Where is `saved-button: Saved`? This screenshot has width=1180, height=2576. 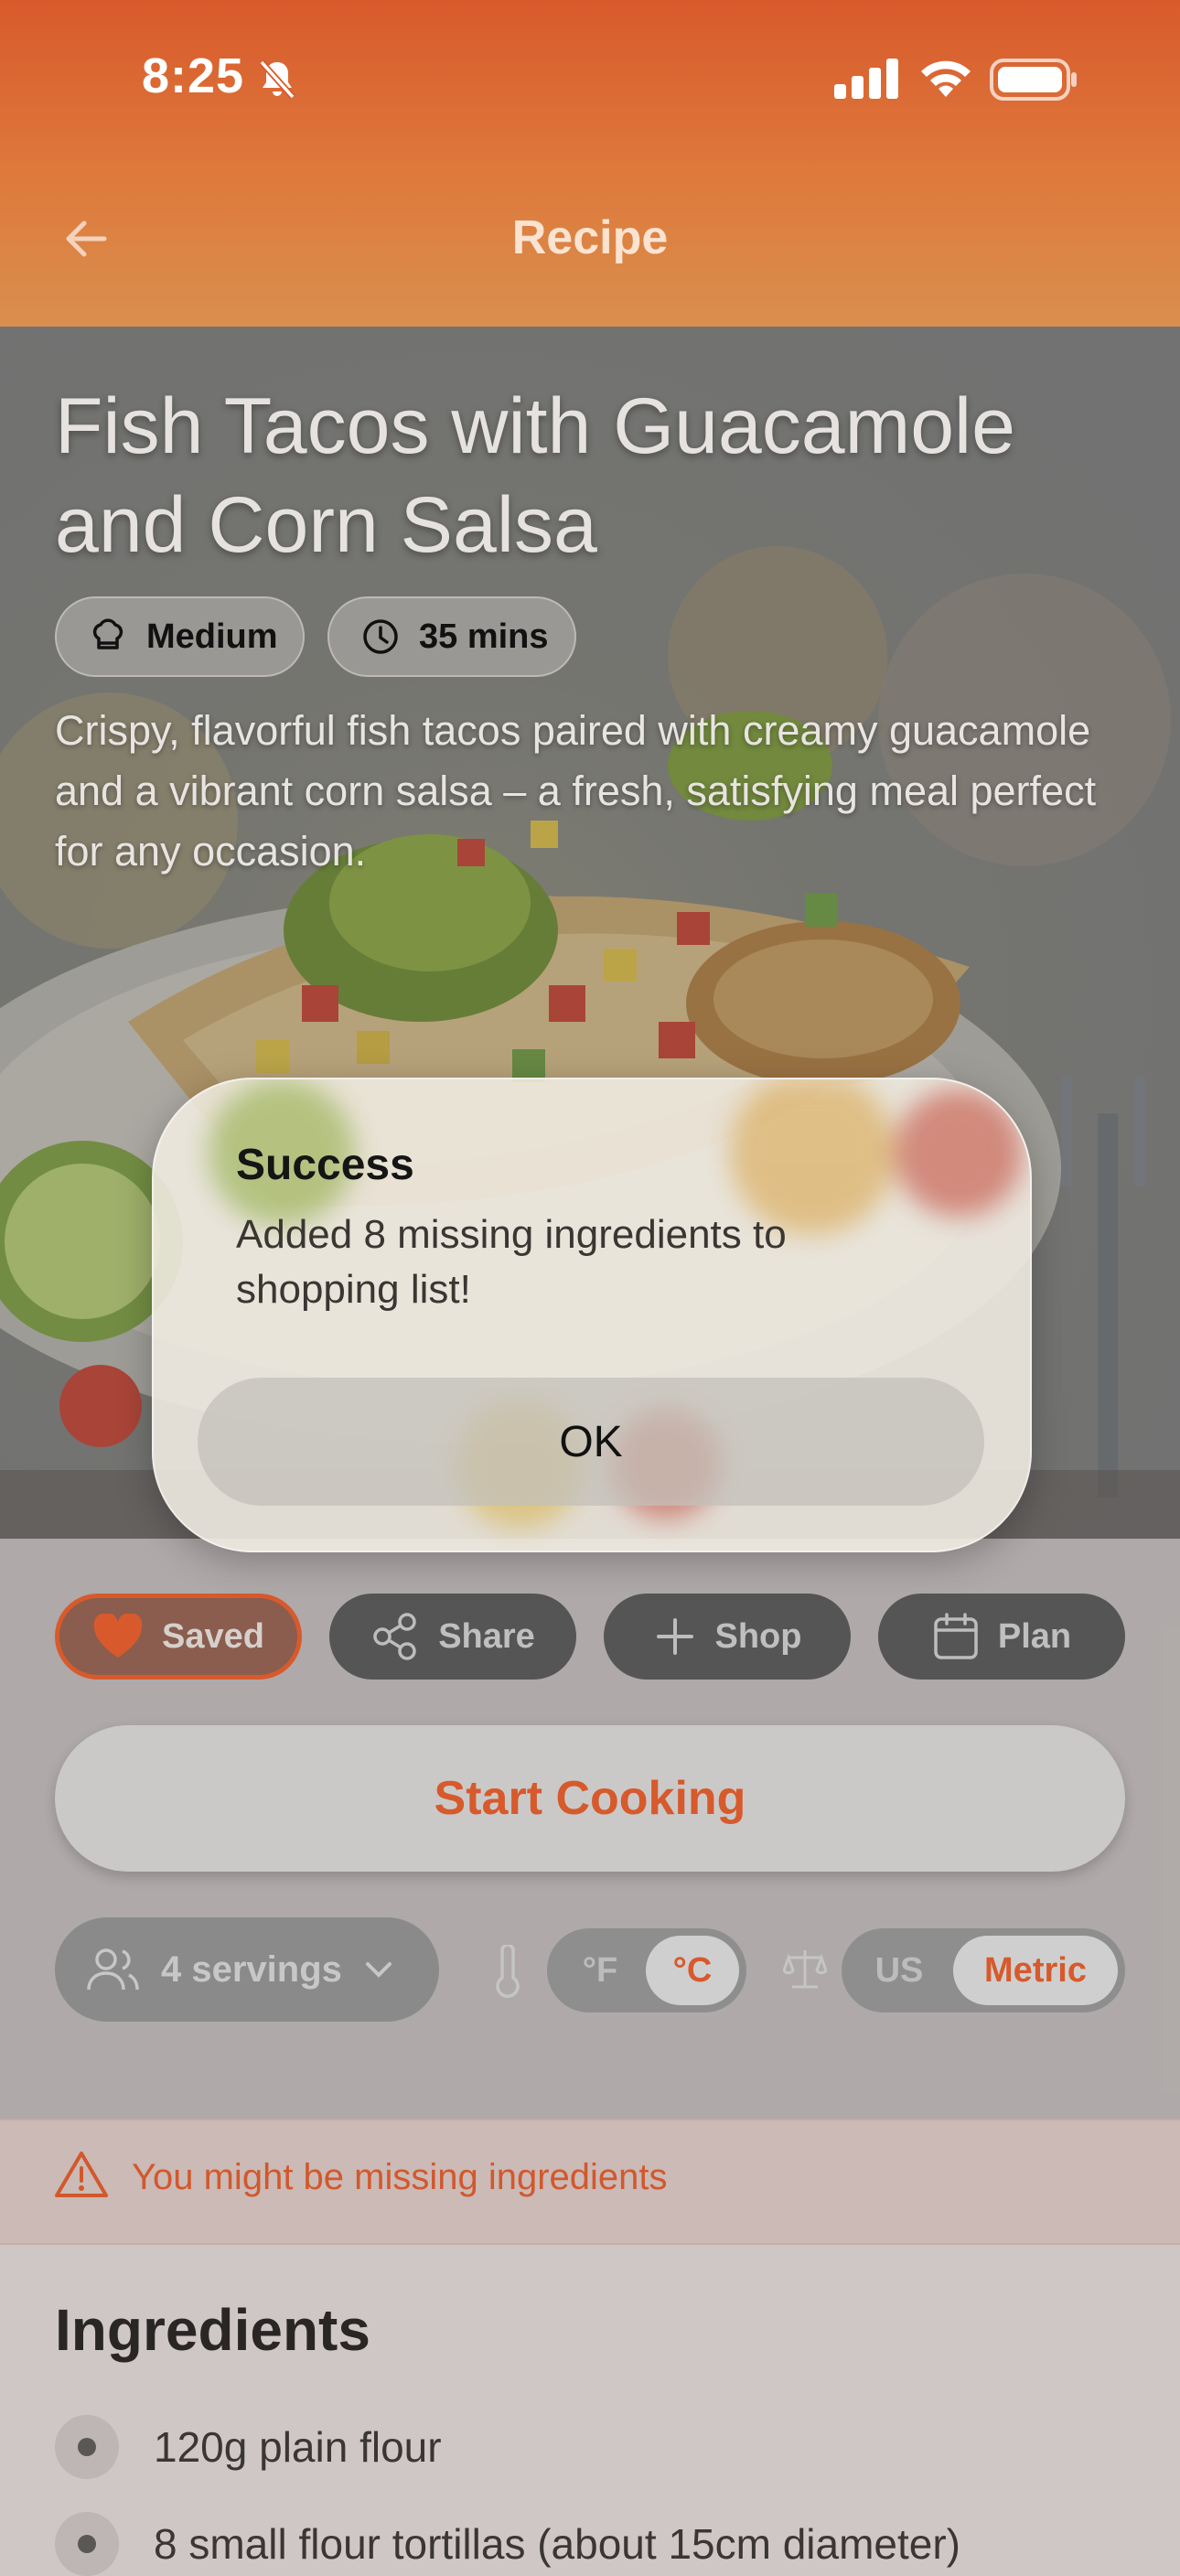
saved-button: Saved is located at coordinates (178, 1637).